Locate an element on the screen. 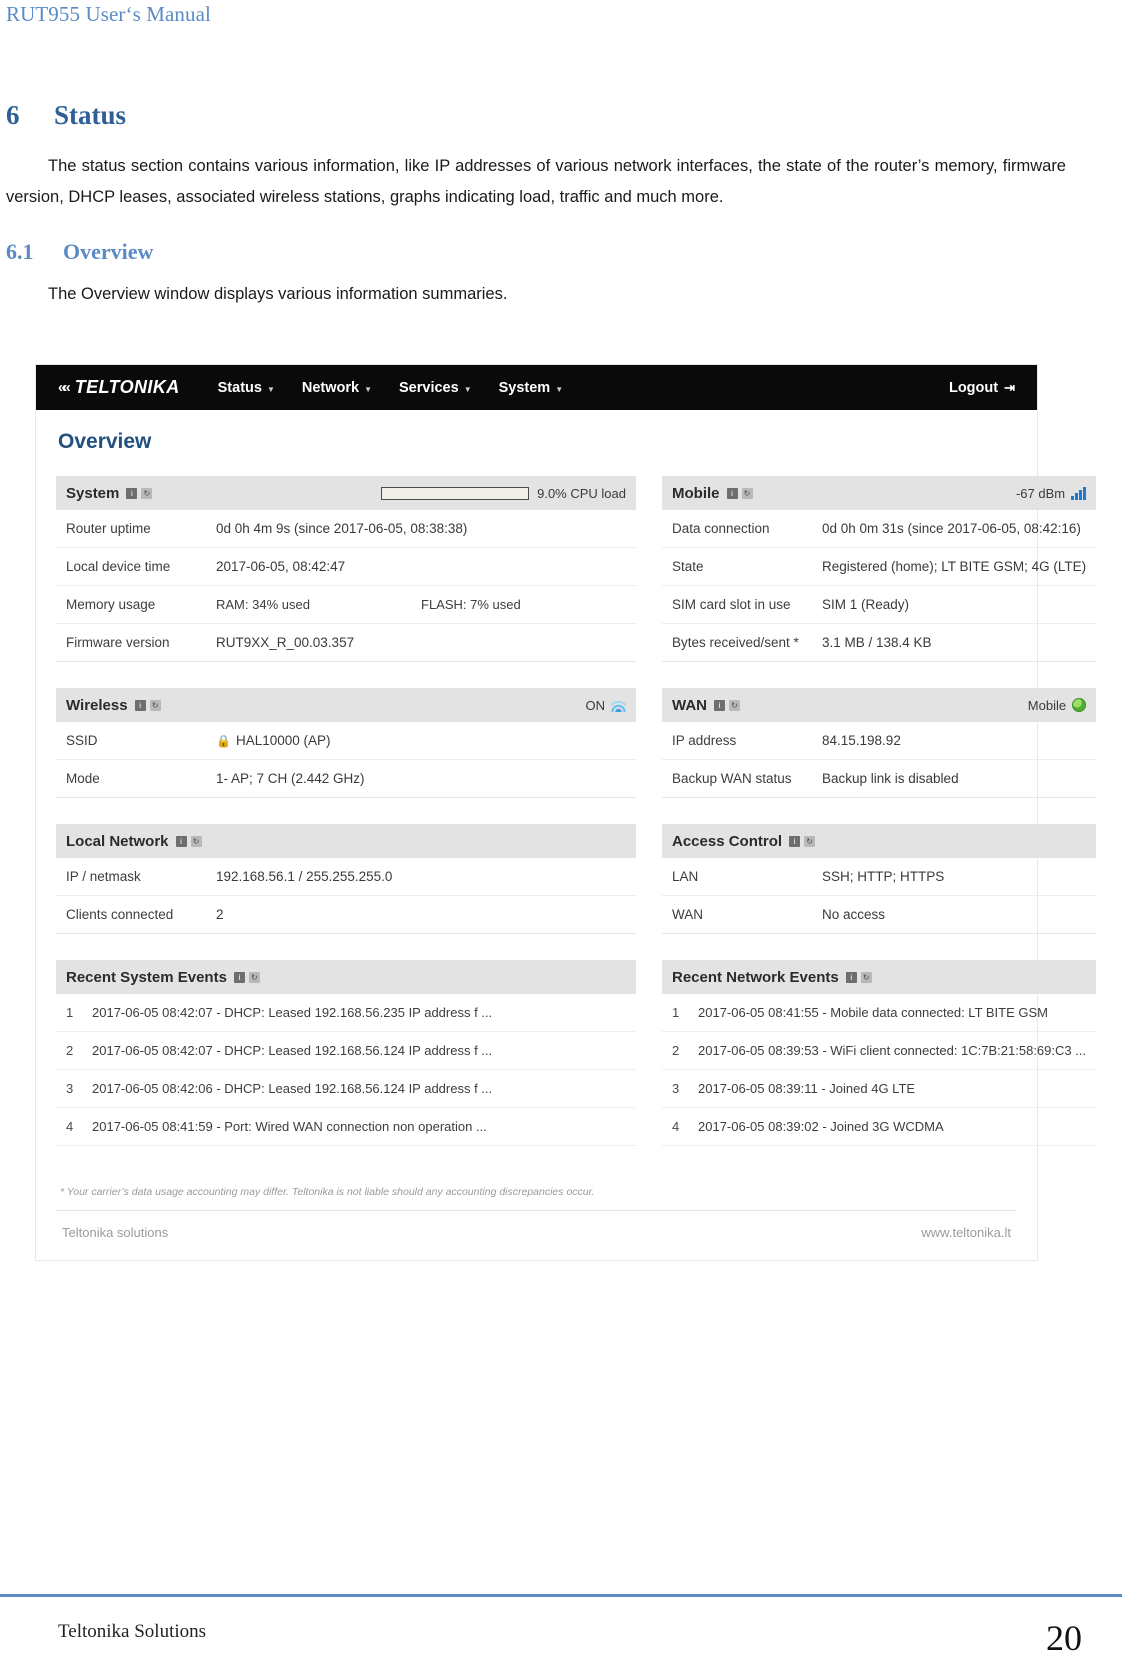 Image resolution: width=1122 pixels, height=1667 pixels. panel-title: WAN is located at coordinates (689, 705).